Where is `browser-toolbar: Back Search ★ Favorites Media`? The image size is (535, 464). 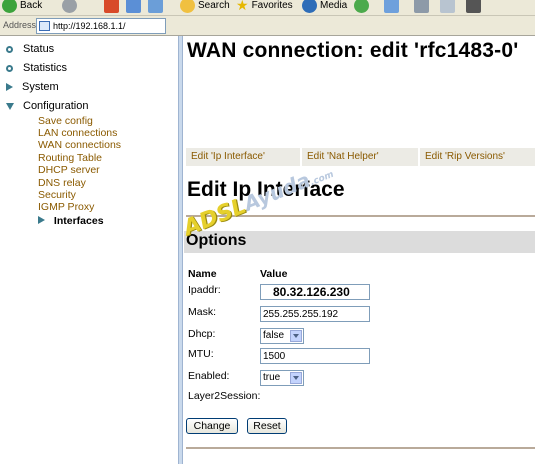 browser-toolbar: Back Search ★ Favorites Media is located at coordinates (267, 8).